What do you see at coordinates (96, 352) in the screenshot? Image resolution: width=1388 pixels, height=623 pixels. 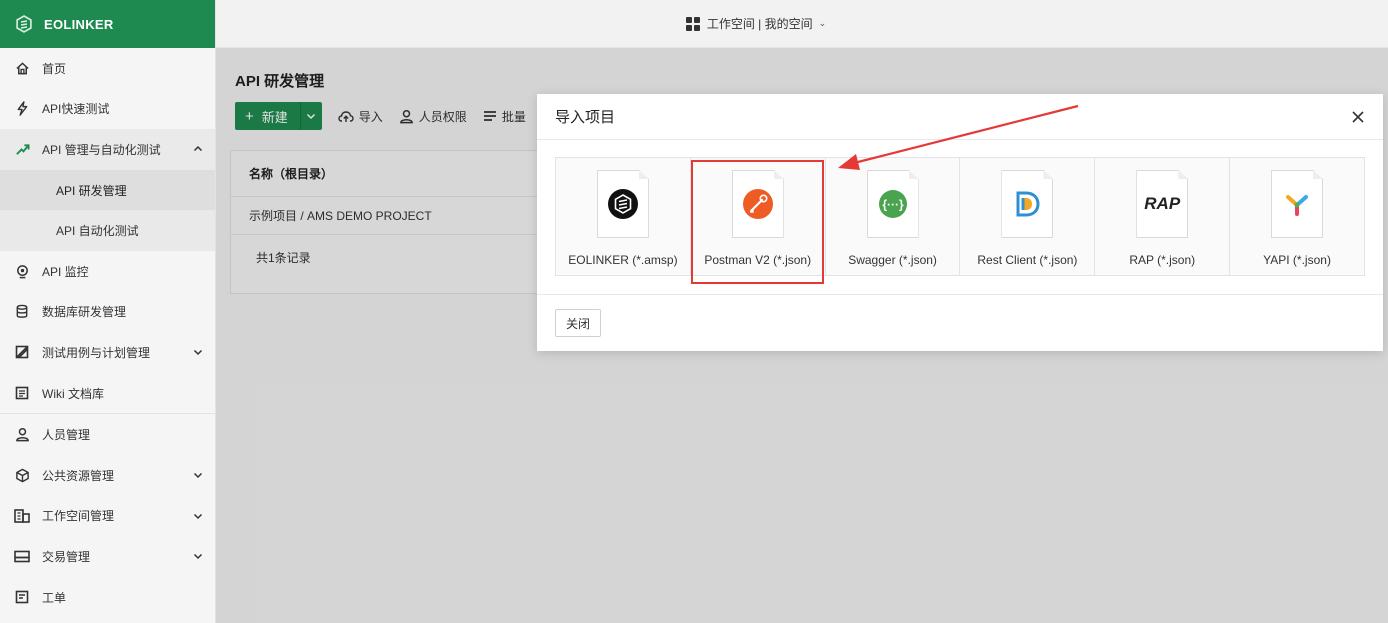 I see `sidebar-item-label: 测试用例与计划管理` at bounding box center [96, 352].